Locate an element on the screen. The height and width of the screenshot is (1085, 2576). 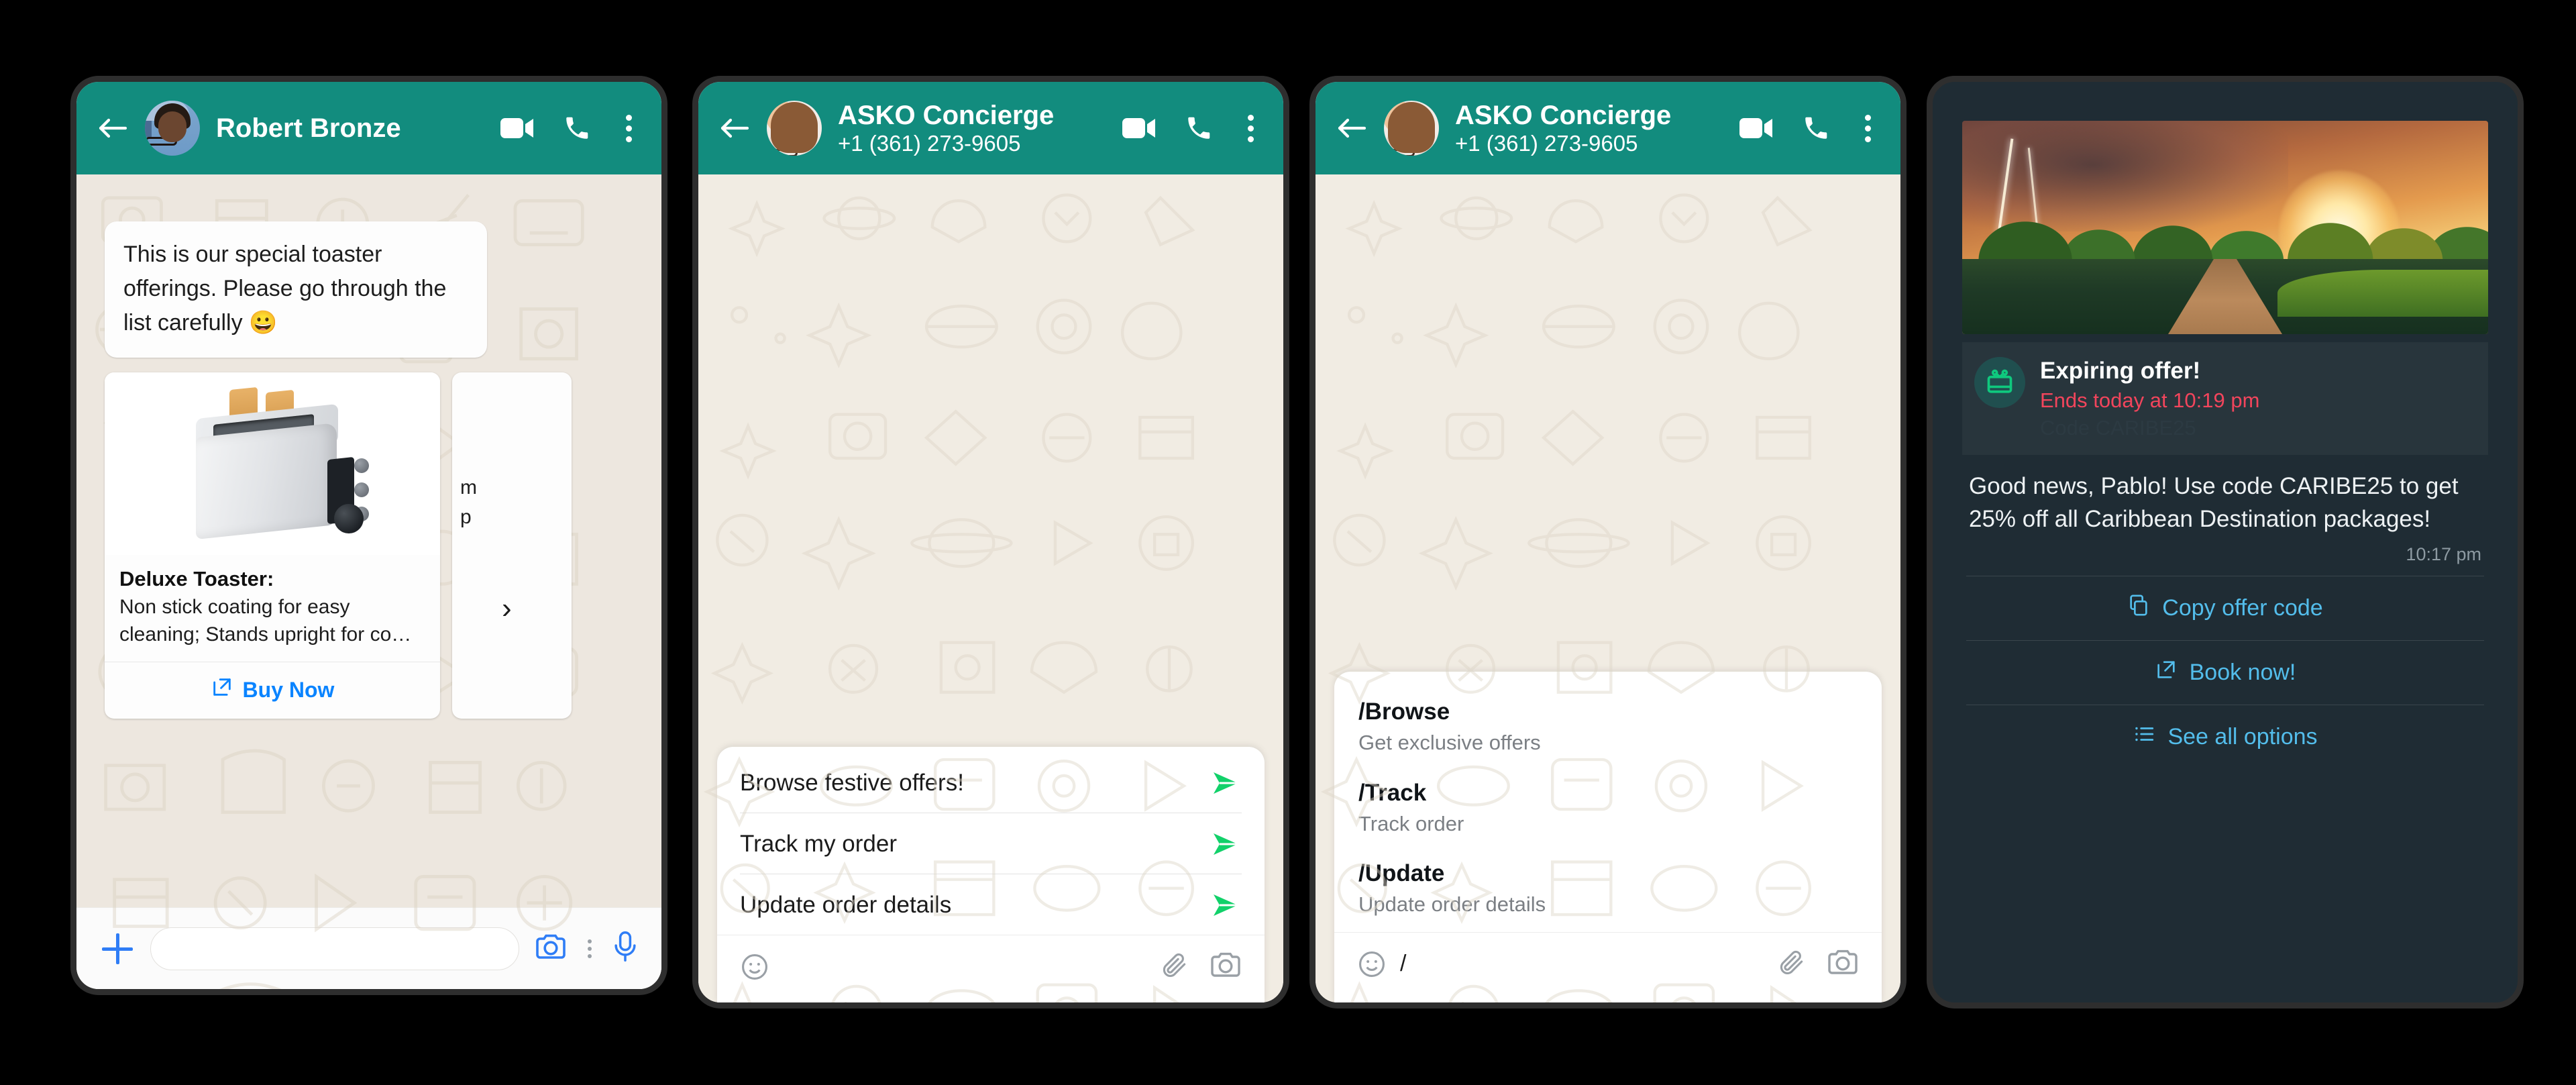
contact-name: ASKO Concierge is located at coordinates (1563, 116).